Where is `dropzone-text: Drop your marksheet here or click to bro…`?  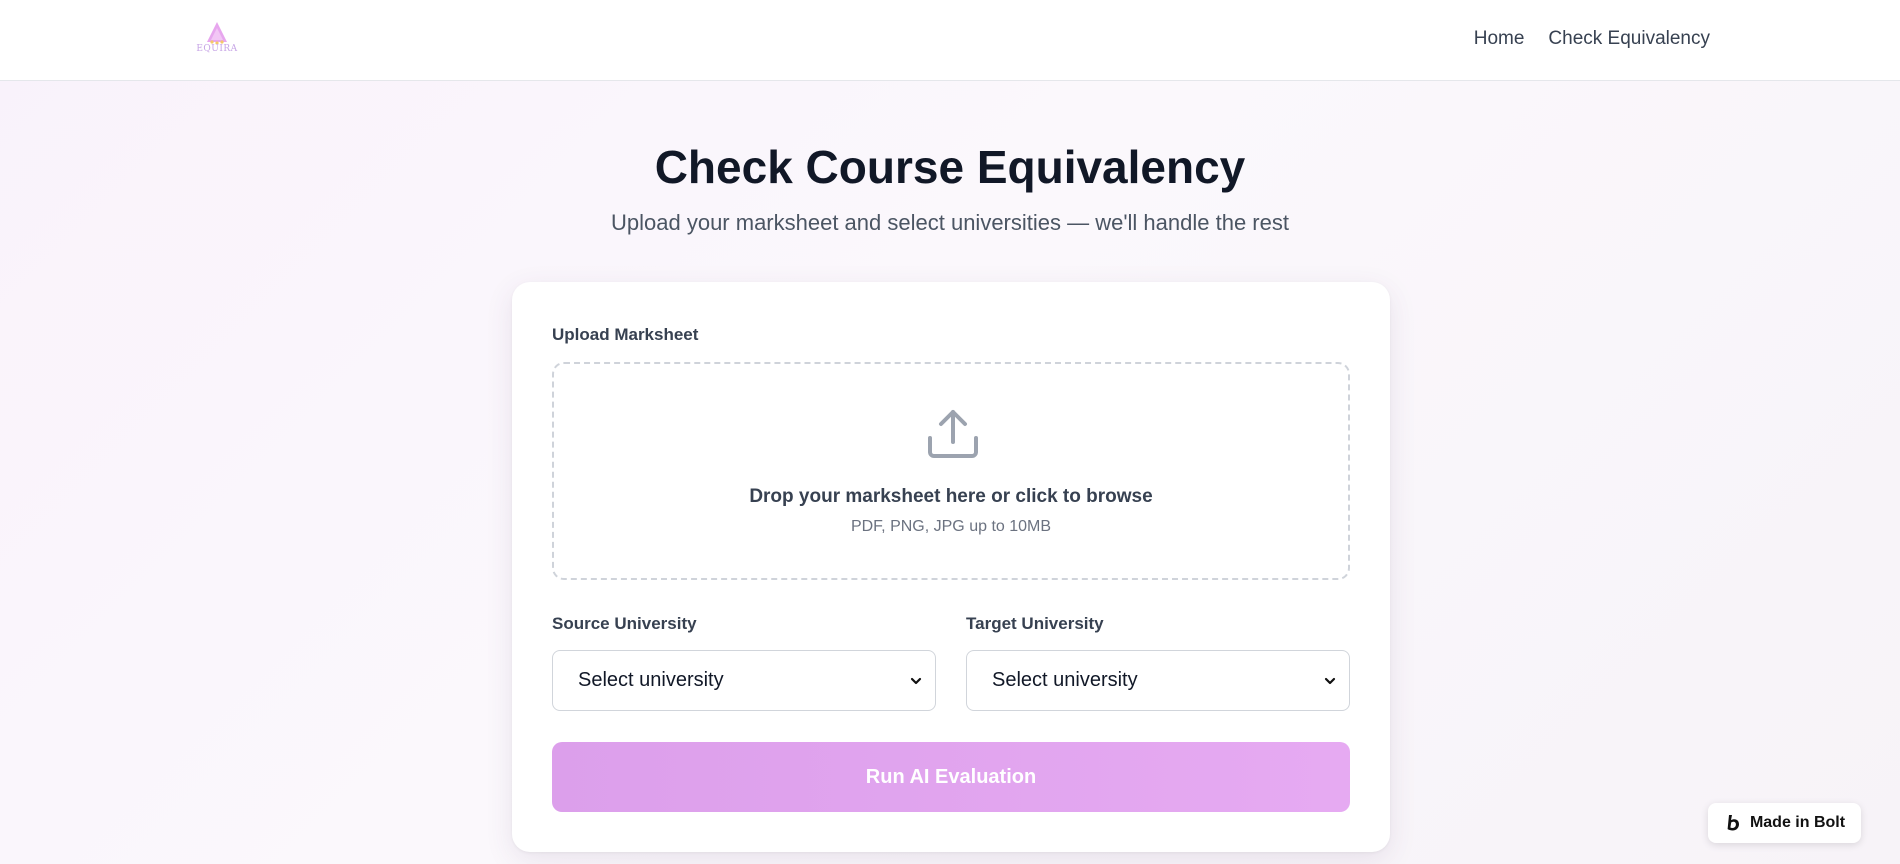
dropzone-text: Drop your marksheet here or click to bro… is located at coordinates (951, 496).